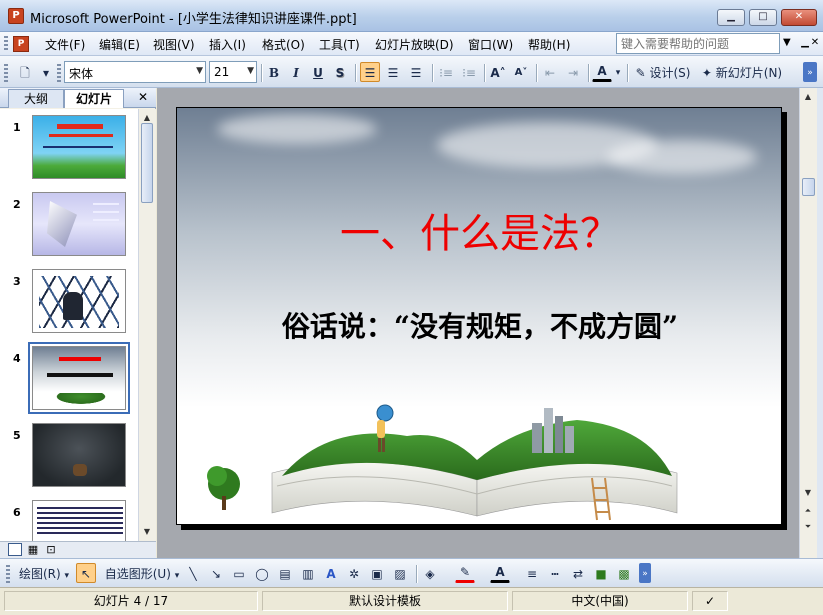 The width and height of the screenshot is (823, 615). I want to click on scroll-up-icon: ▲, so click(808, 97).